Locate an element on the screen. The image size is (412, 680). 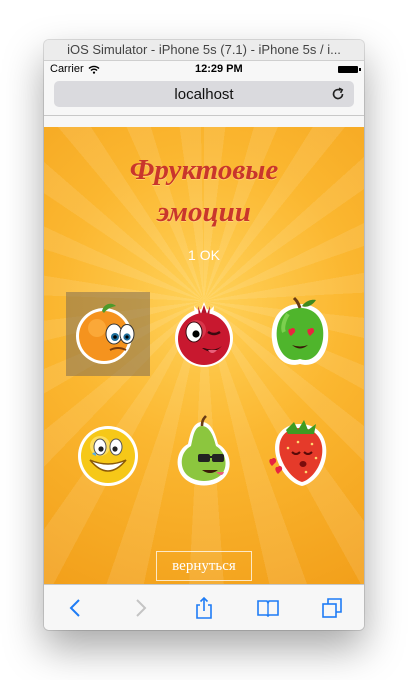
pear-face-icon is located at coordinates (203, 450).